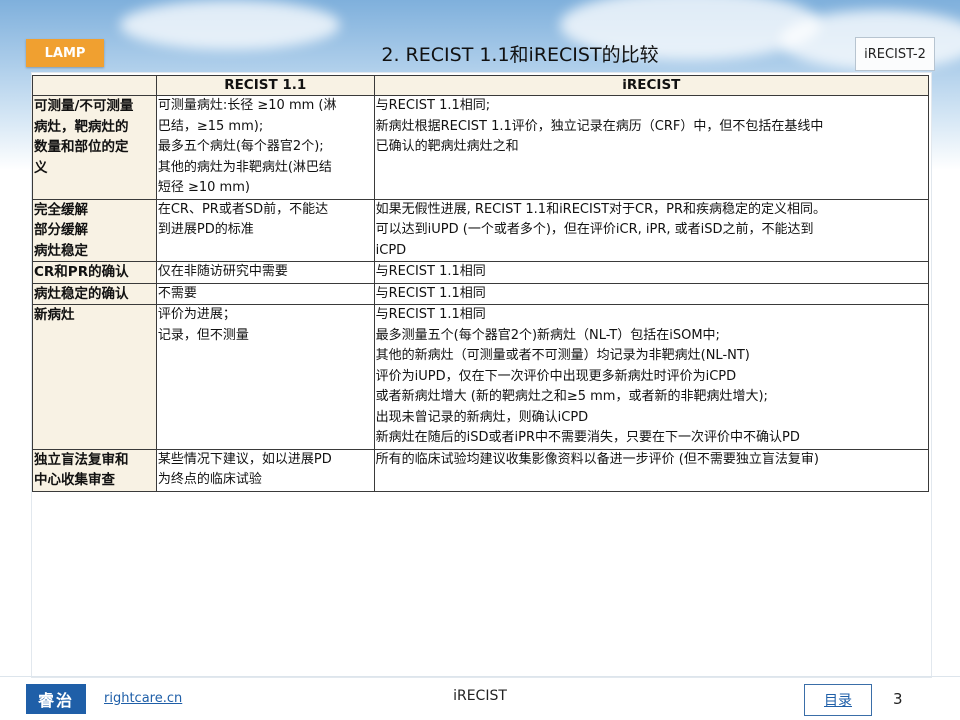 The image size is (960, 720). I want to click on cell-line: 新病灶, so click(54, 315).